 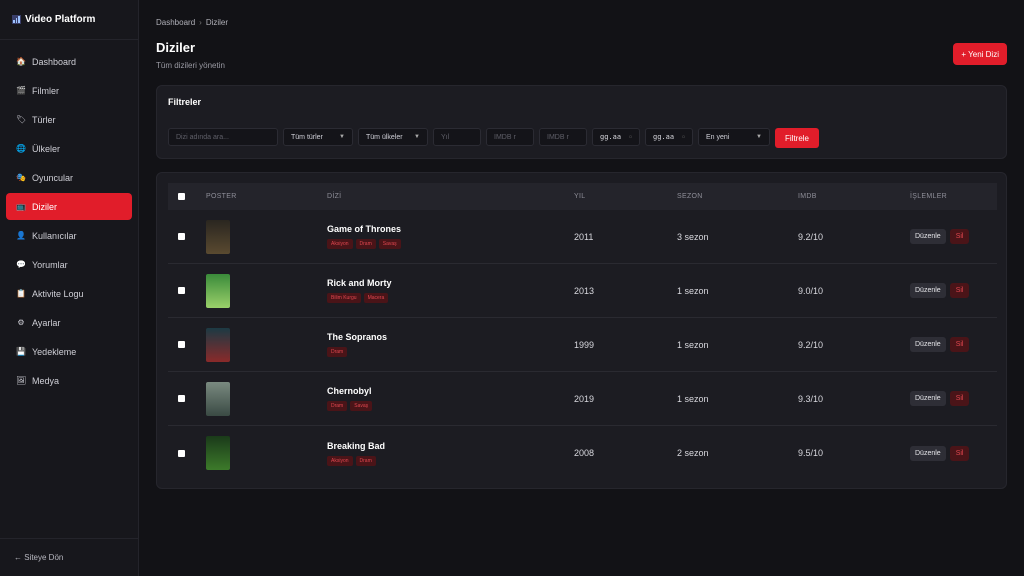 I want to click on date-to-value: gg.aa, so click(x=664, y=137).